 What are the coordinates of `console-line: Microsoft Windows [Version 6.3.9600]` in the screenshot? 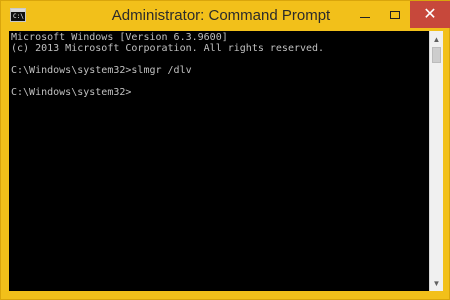 It's located at (119, 37).